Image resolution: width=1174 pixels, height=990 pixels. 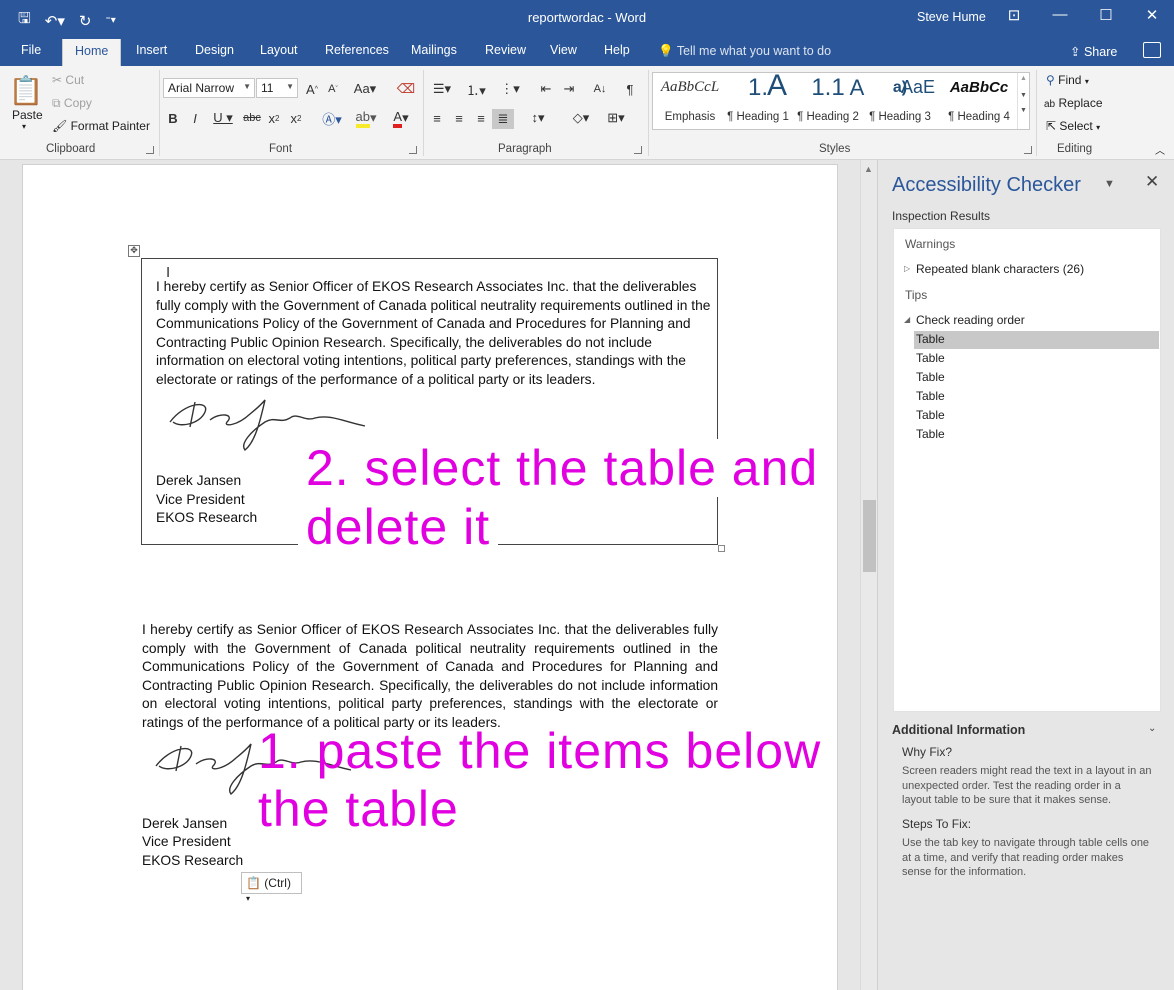 I want to click on tips-header: Tips, so click(x=916, y=295).